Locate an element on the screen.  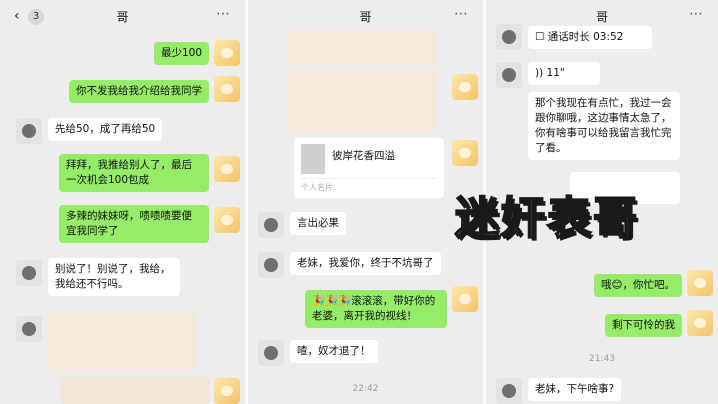
contact-card: 彼岸花香四溢 个人名片 is located at coordinates (369, 168).